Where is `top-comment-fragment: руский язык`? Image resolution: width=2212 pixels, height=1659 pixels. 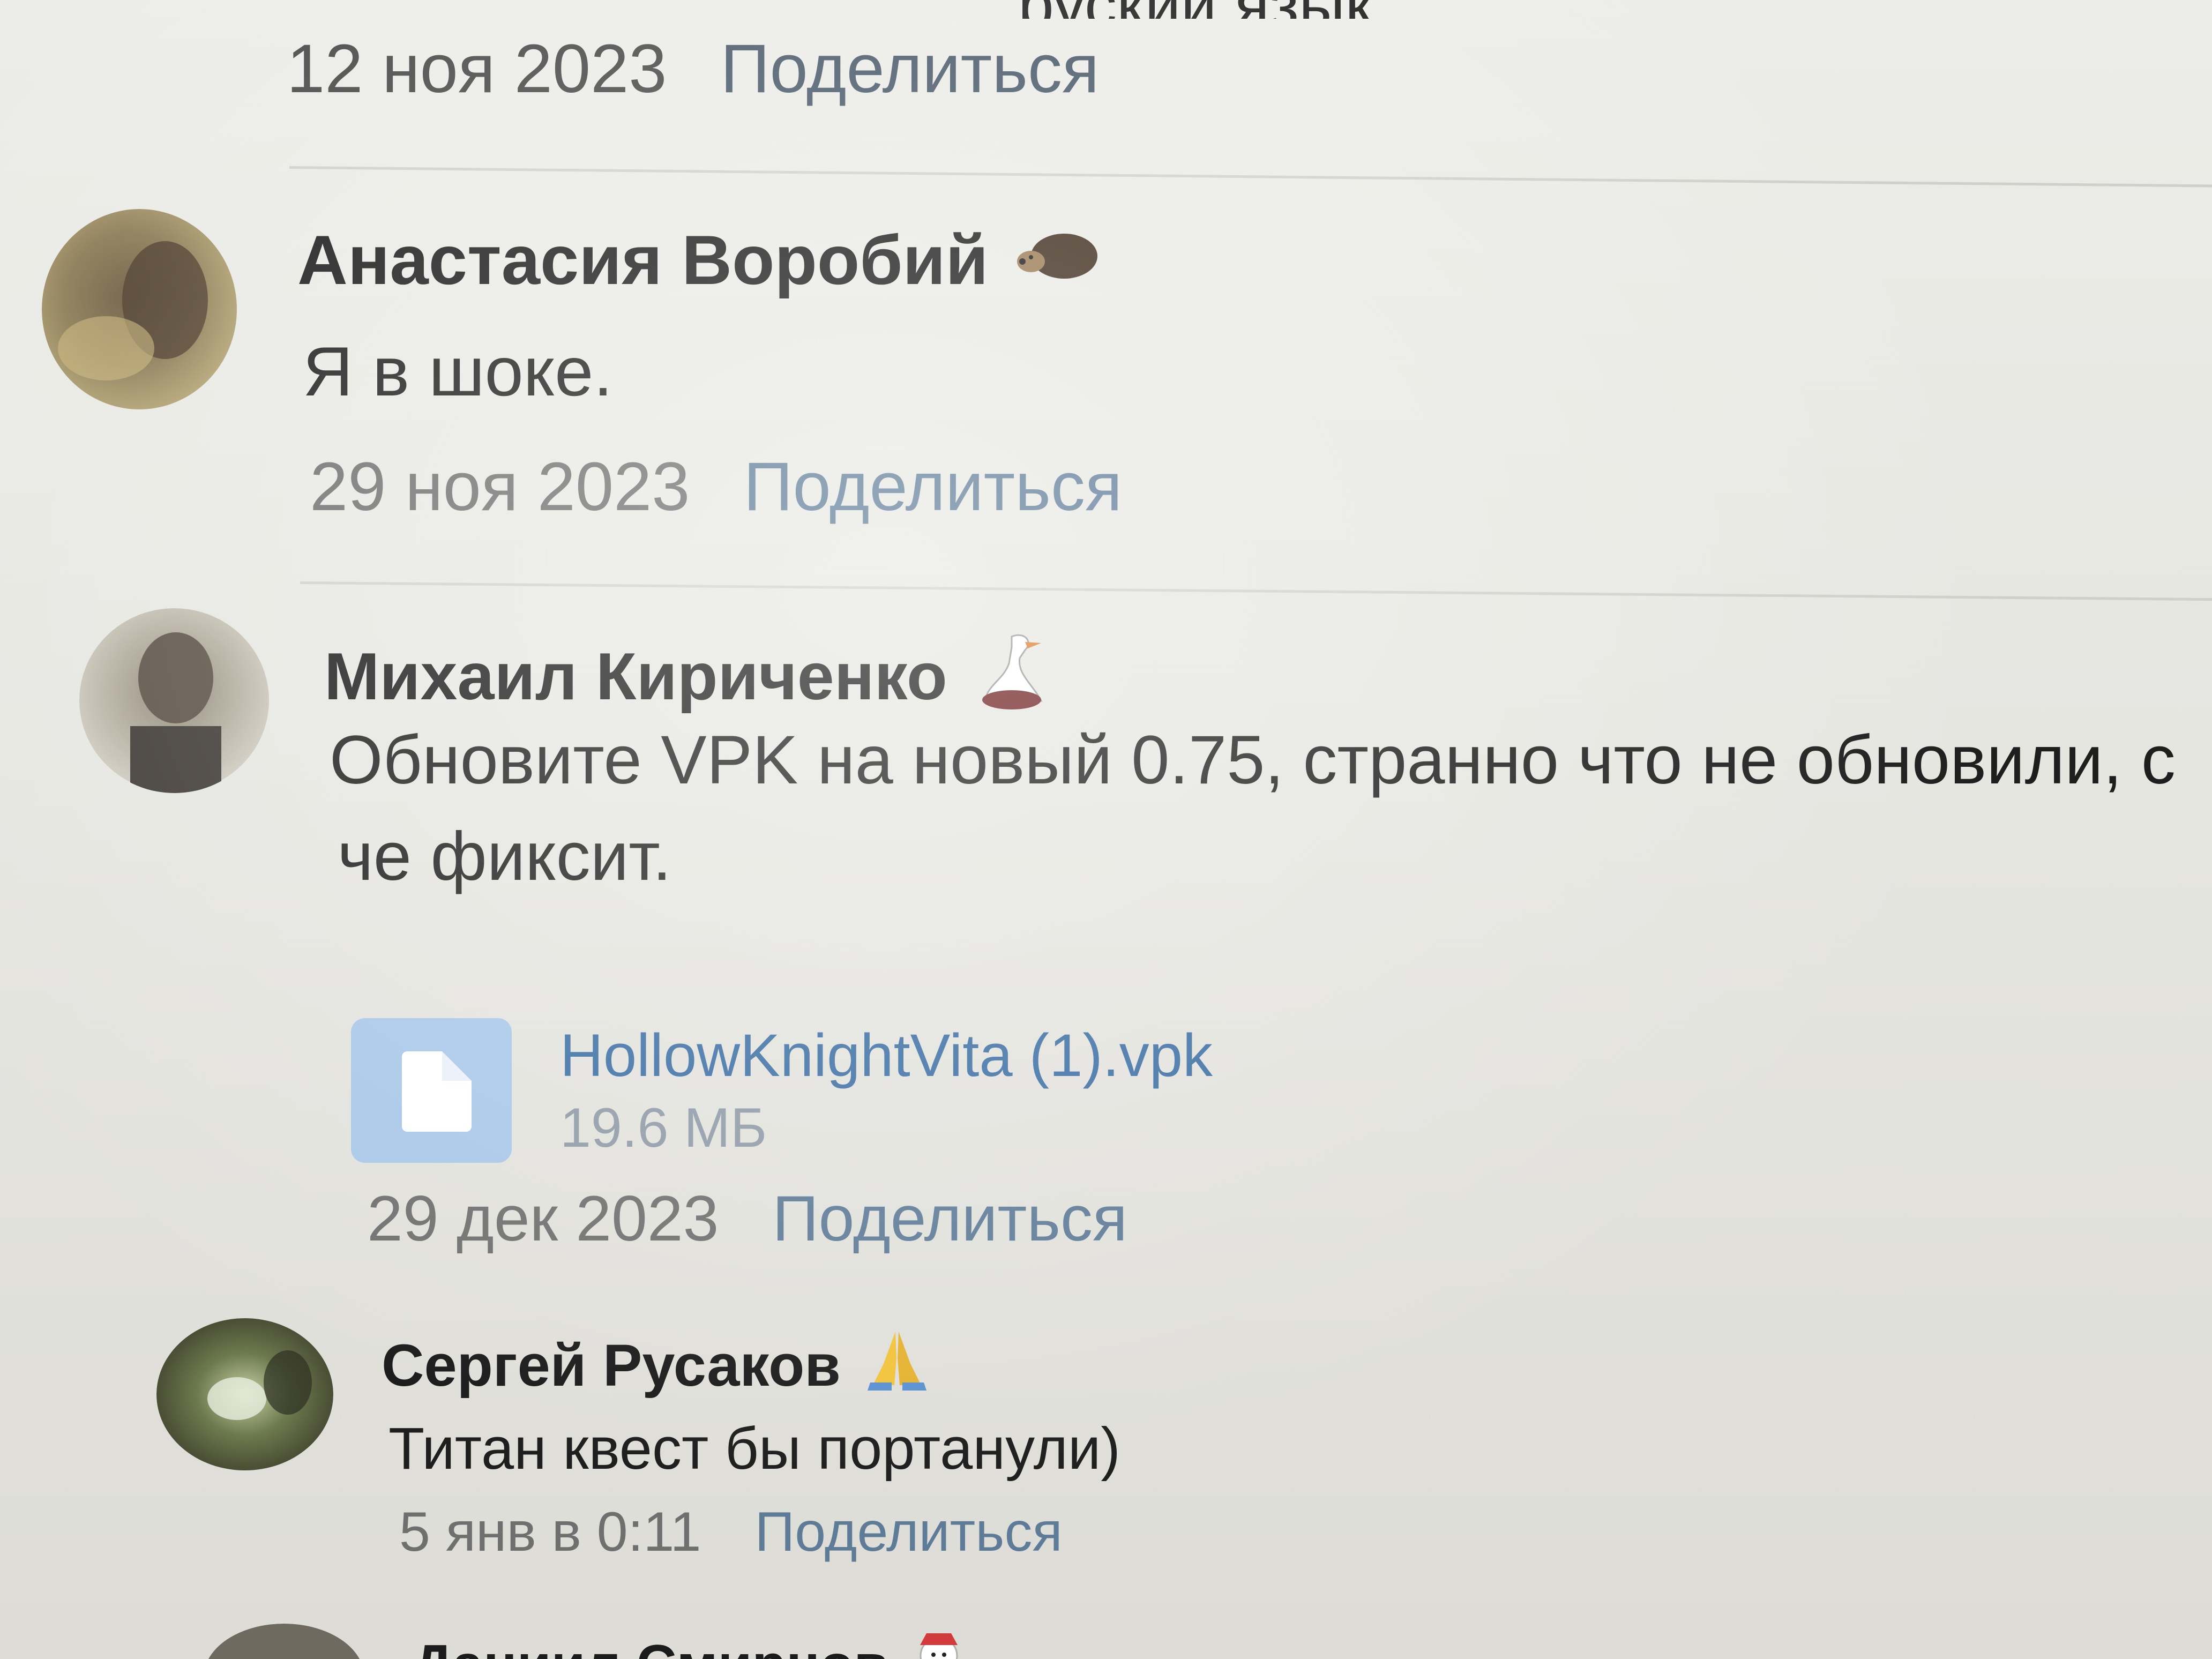 top-comment-fragment: руский язык is located at coordinates (1250, 9).